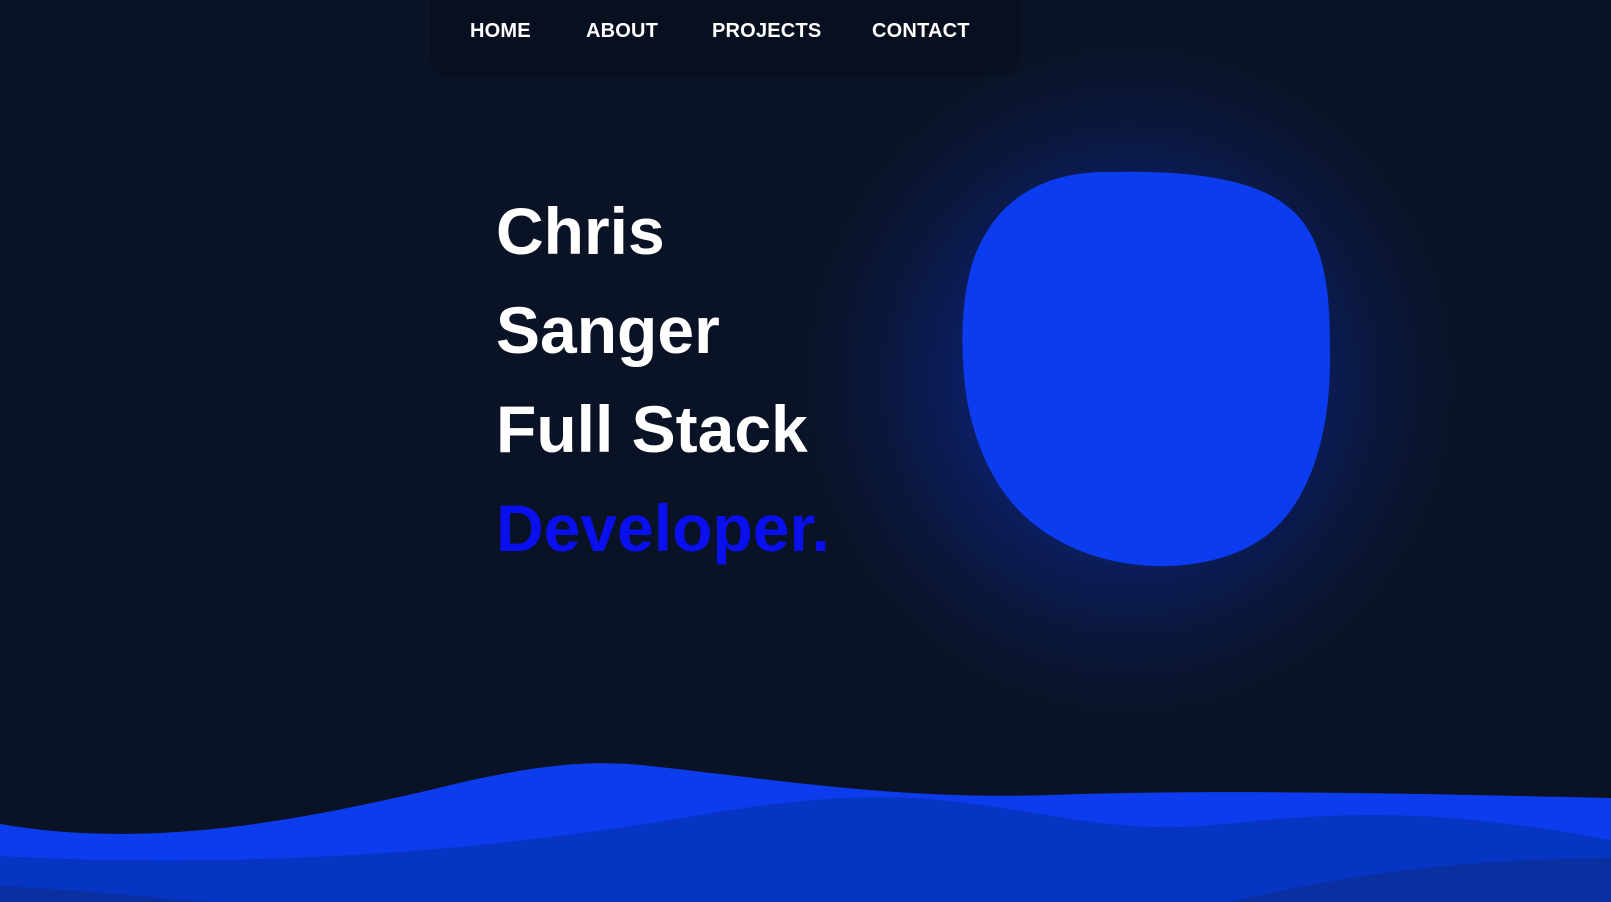 The height and width of the screenshot is (902, 1611). Describe the element at coordinates (500, 31) in the screenshot. I see `nav-home-link: HOME` at that location.